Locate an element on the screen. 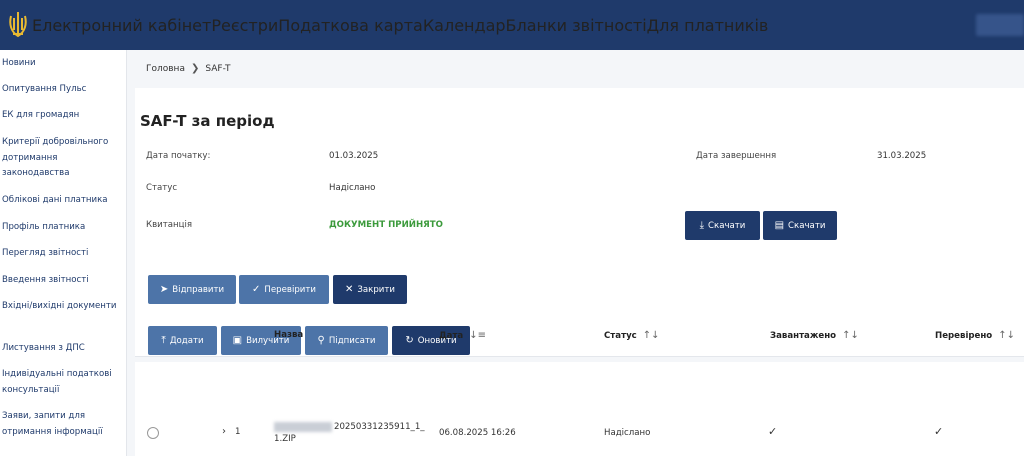 This screenshot has height=456, width=1024. row-file-name: 20250331235911_1_ 1.ZIP is located at coordinates (349, 433).